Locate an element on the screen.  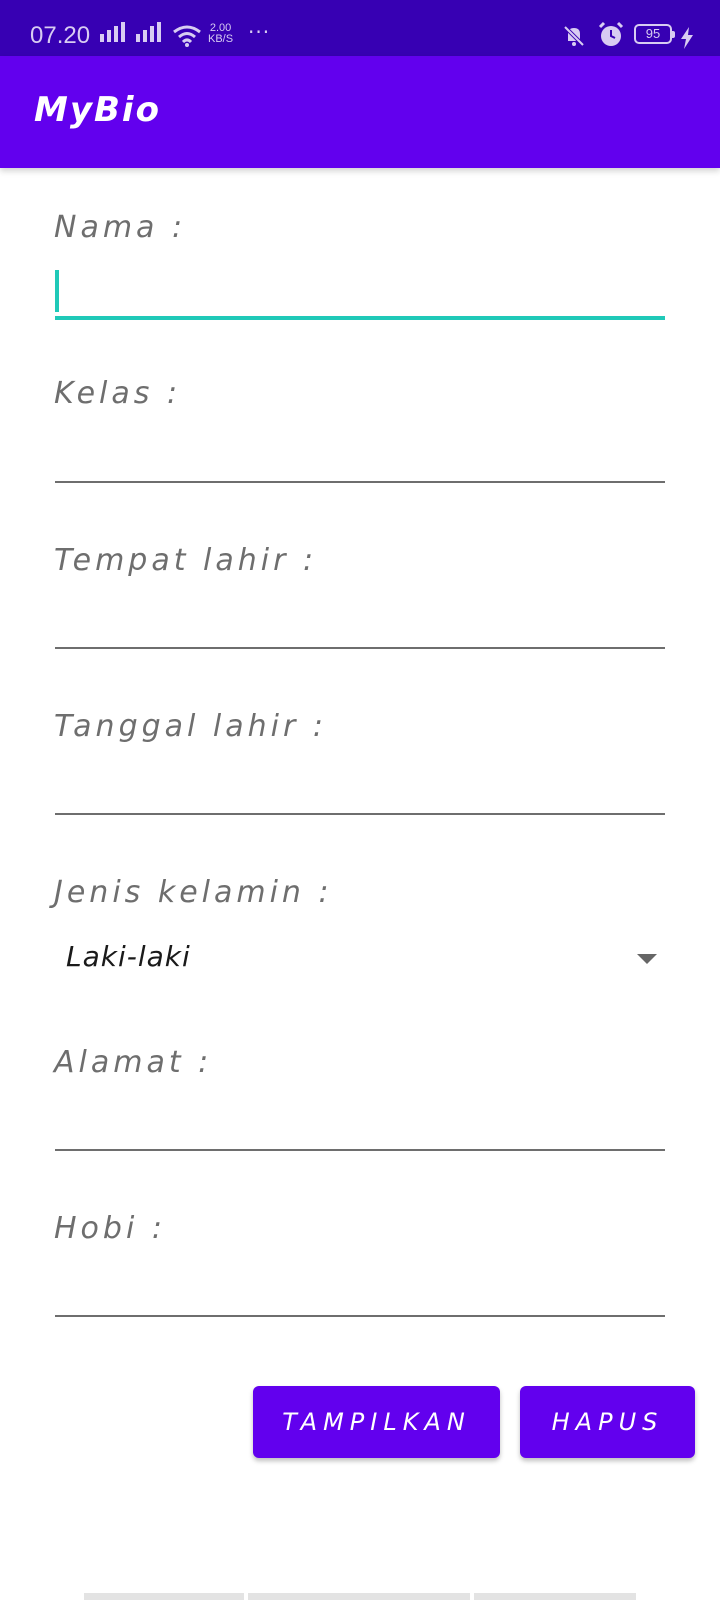
charging-icon is located at coordinates (687, 38).